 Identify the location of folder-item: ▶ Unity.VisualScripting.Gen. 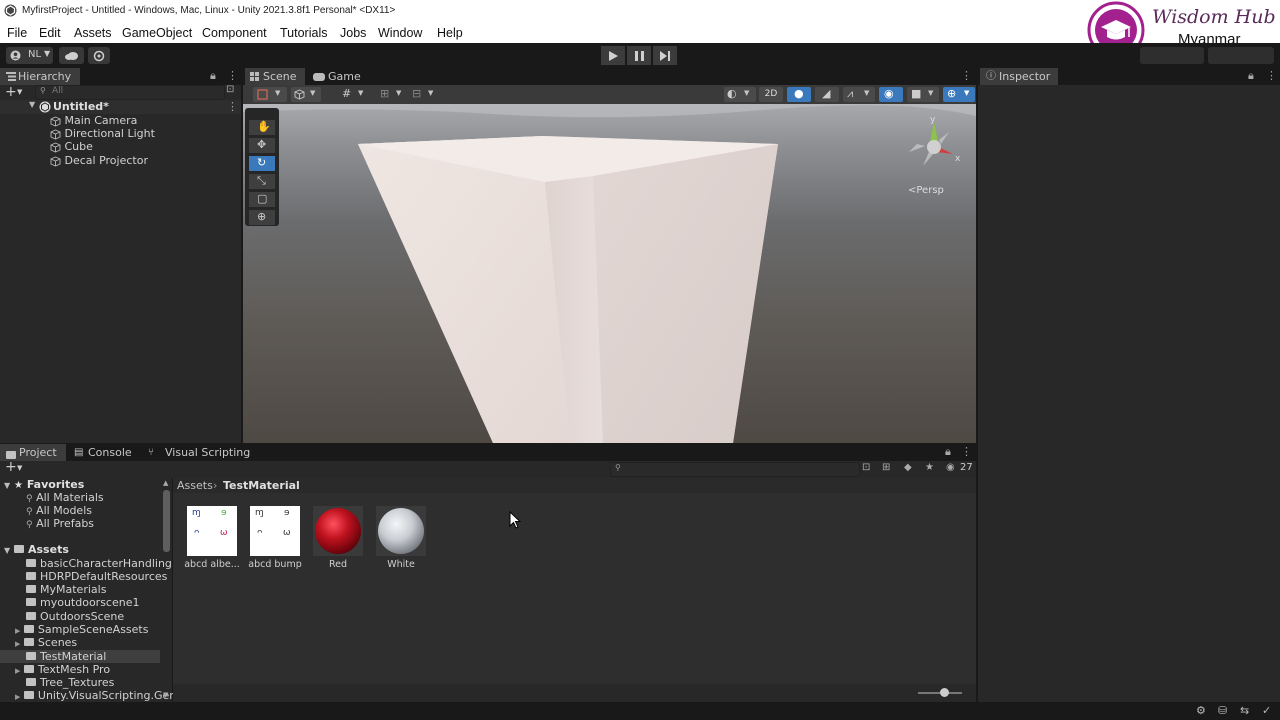
(95, 695).